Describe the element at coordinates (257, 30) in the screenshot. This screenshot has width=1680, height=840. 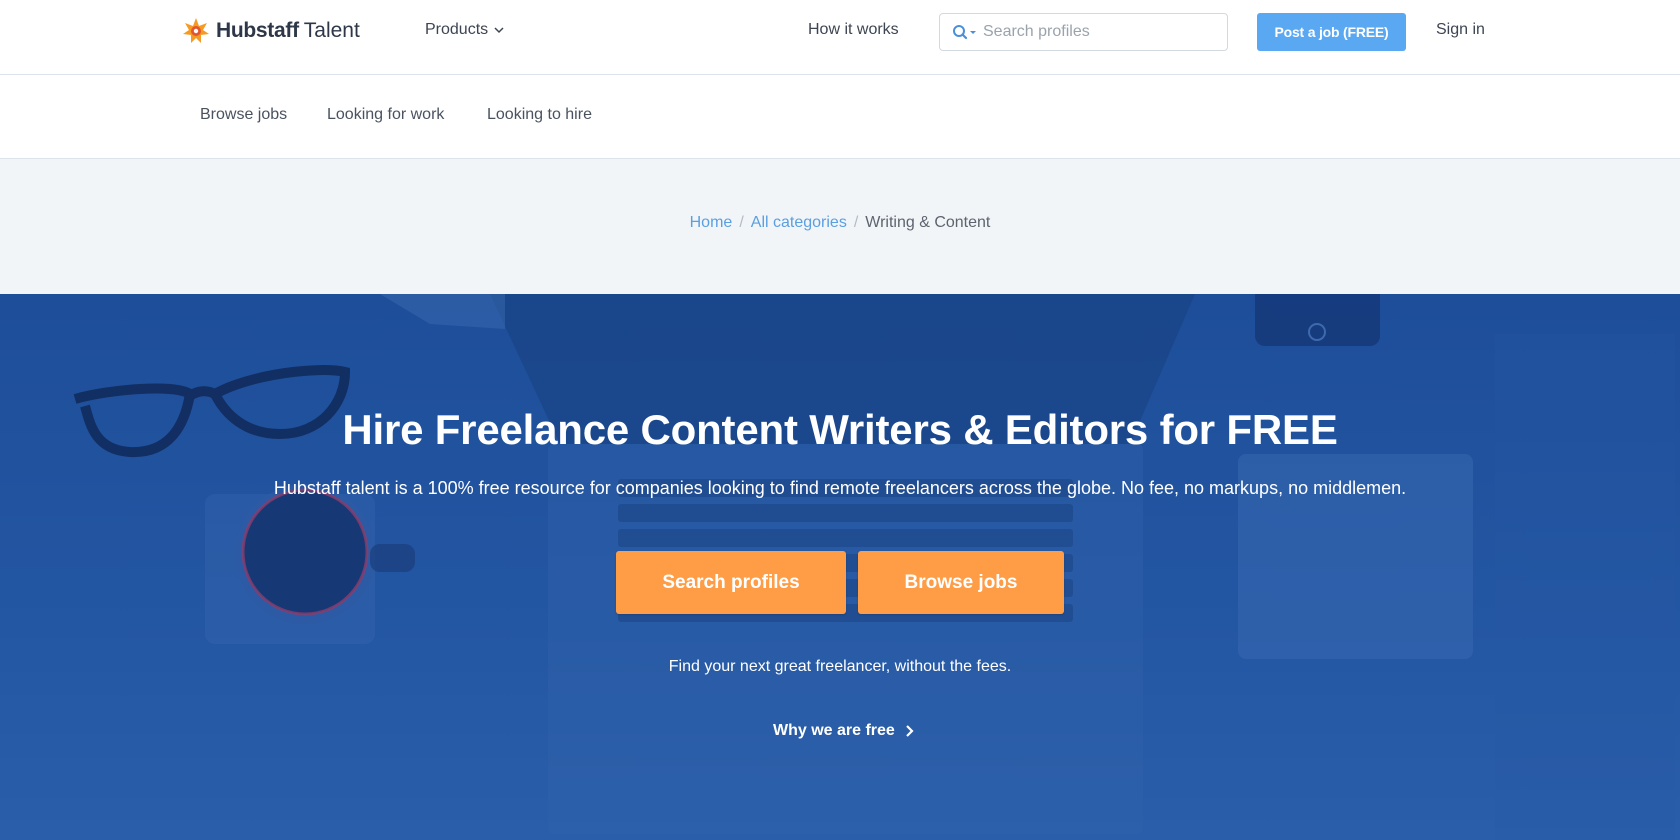
I see `logo-text-hubstaff: Hubstaff` at that location.